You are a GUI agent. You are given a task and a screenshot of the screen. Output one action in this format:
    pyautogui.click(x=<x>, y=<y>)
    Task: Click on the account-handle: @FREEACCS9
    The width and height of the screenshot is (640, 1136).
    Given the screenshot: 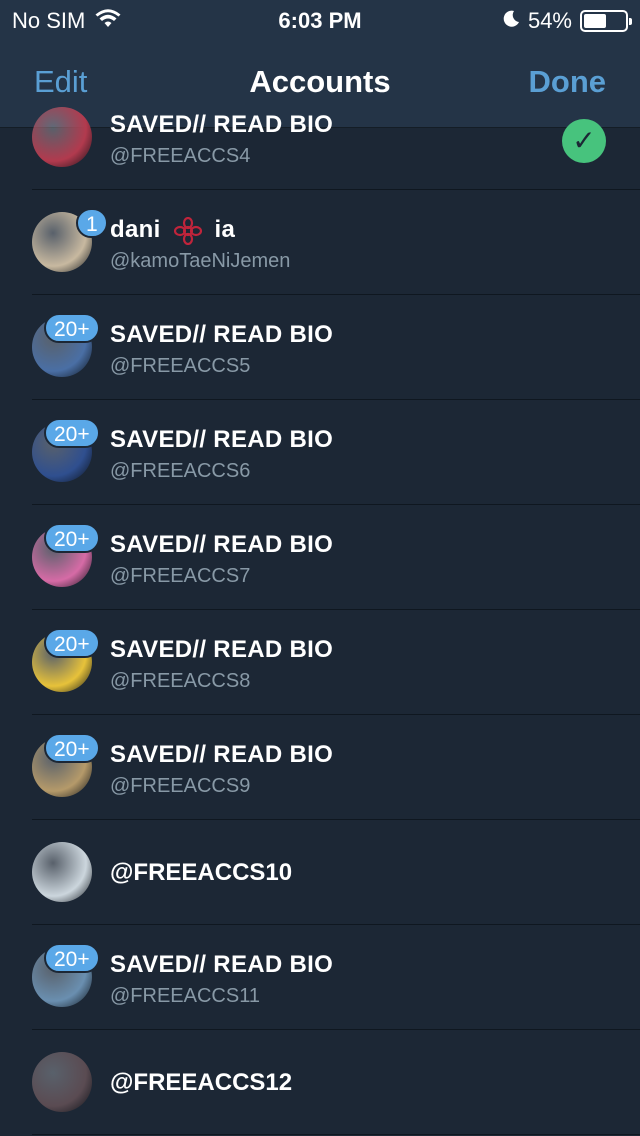 What is the action you would take?
    pyautogui.click(x=180, y=786)
    